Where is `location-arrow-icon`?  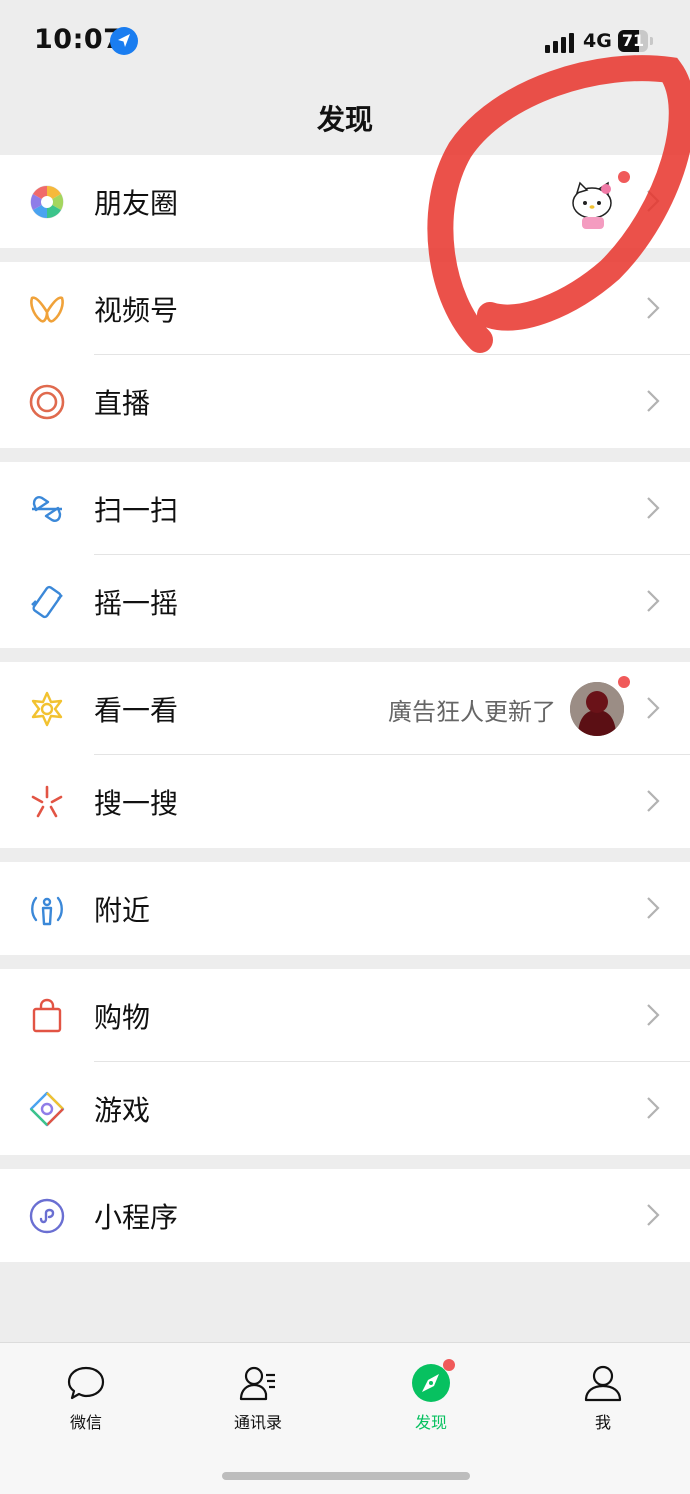
location-arrow-icon is located at coordinates (124, 41).